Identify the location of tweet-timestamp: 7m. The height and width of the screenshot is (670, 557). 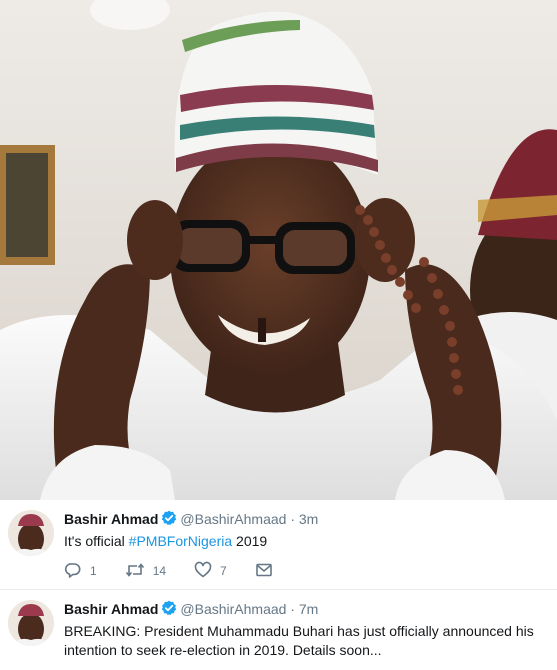
(308, 609).